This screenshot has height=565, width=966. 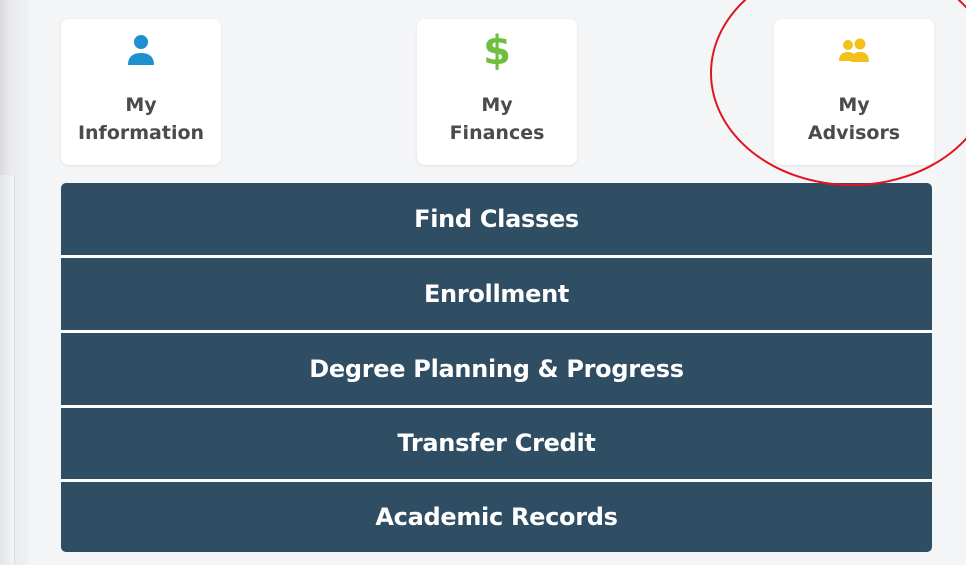 I want to click on my-advisors-label: My Advisors, so click(x=854, y=119).